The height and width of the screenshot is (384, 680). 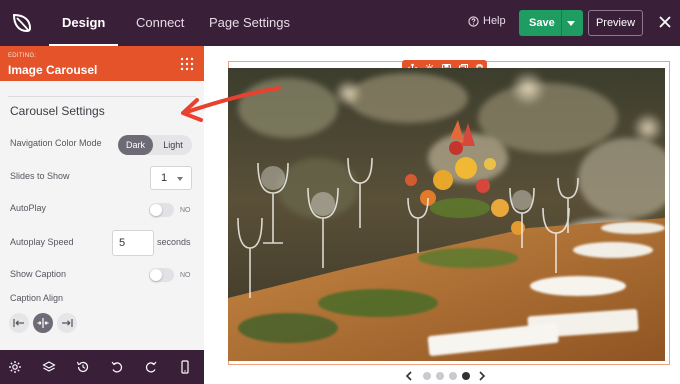 I want to click on annotation-arrow-icon, so click(x=231, y=104).